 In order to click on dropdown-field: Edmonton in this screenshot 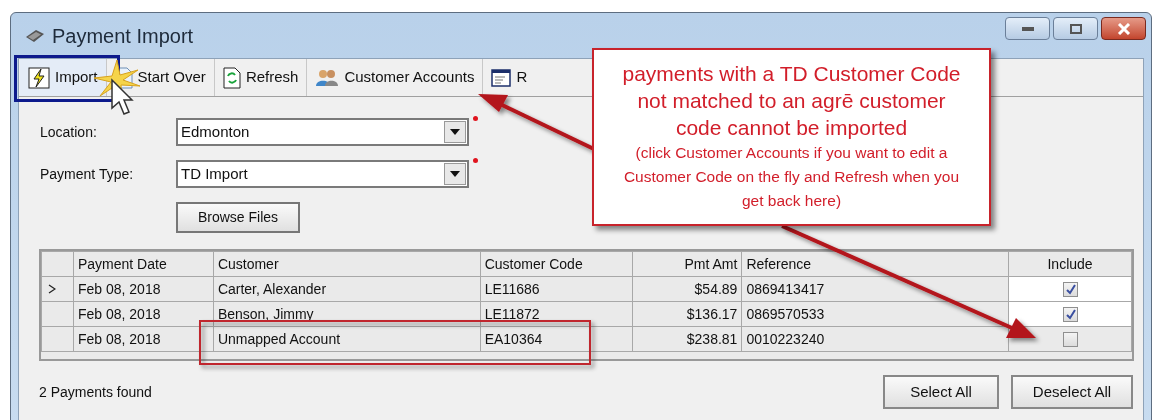, I will do `click(322, 132)`.